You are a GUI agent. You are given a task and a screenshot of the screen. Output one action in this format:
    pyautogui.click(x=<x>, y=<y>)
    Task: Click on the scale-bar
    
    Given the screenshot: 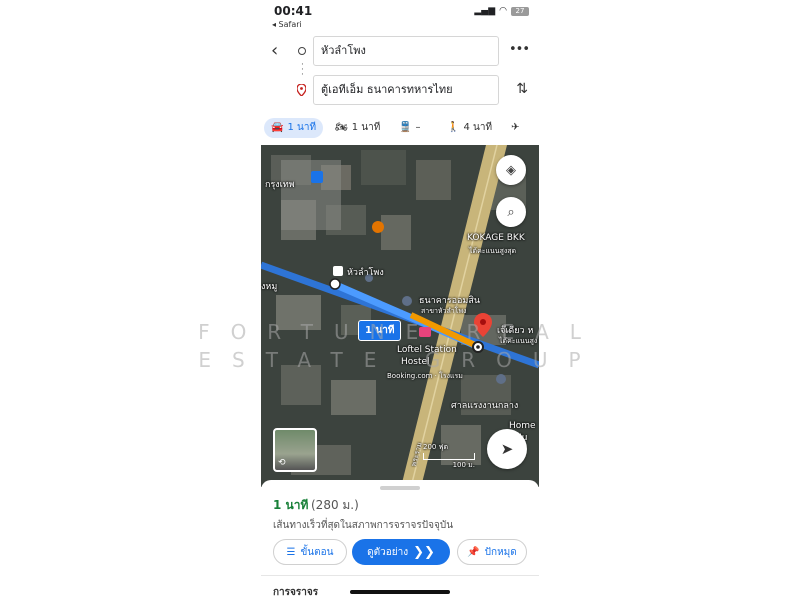 What is the action you would take?
    pyautogui.click(x=449, y=456)
    